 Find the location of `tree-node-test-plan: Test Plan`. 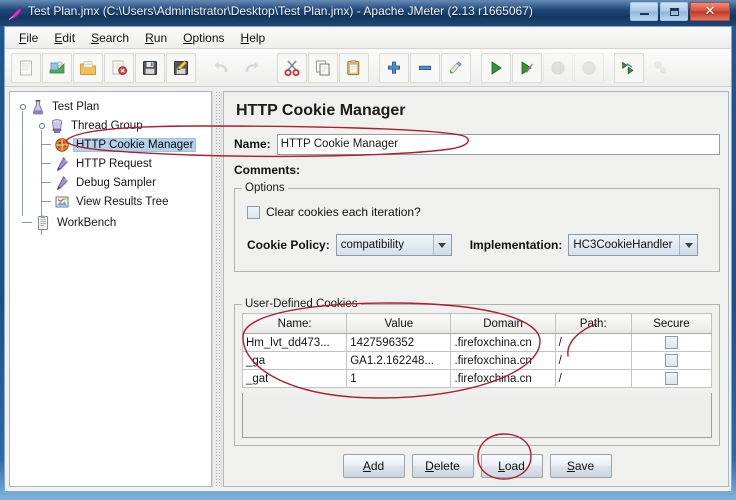

tree-node-test-plan: Test Plan is located at coordinates (110, 106).